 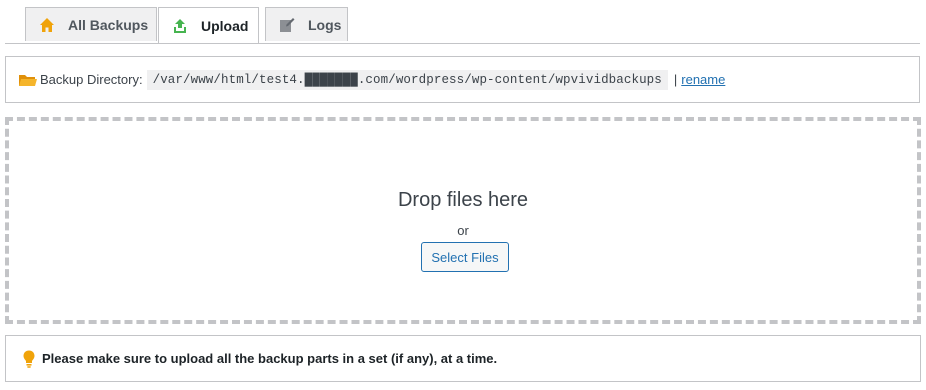 I want to click on tab-upload: Upload, so click(x=208, y=25).